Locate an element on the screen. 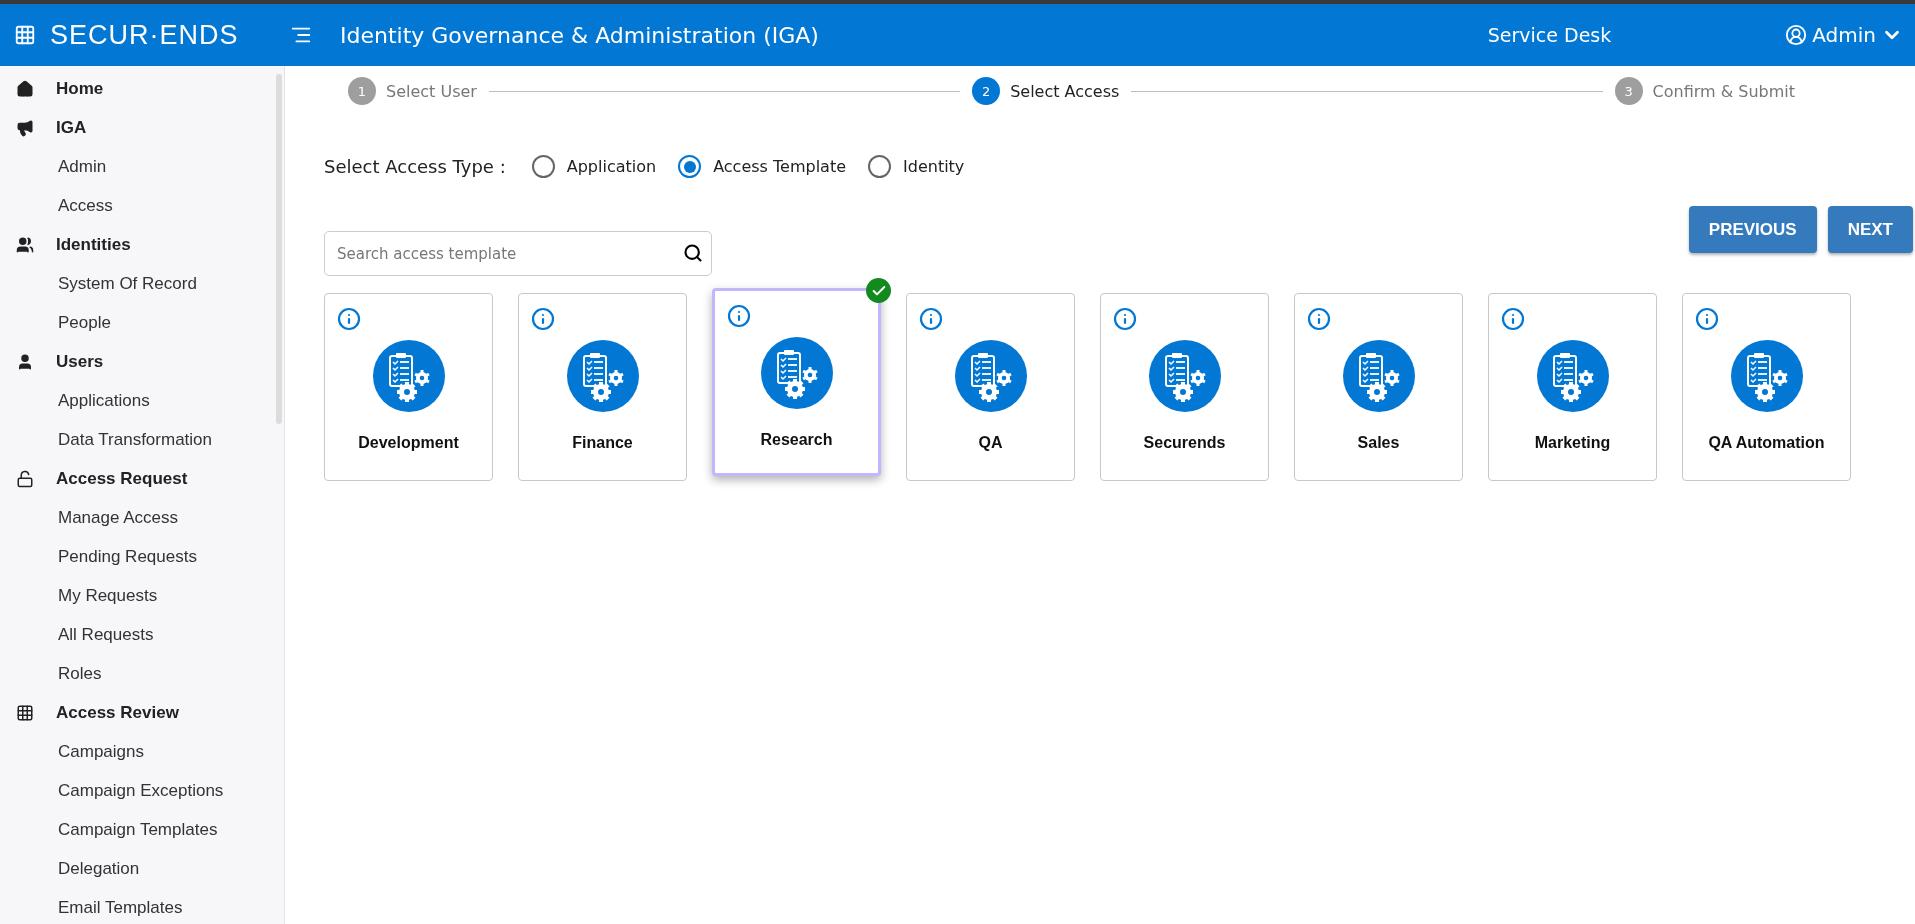 Image resolution: width=1915 pixels, height=924 pixels. home-icon is located at coordinates (25, 88).